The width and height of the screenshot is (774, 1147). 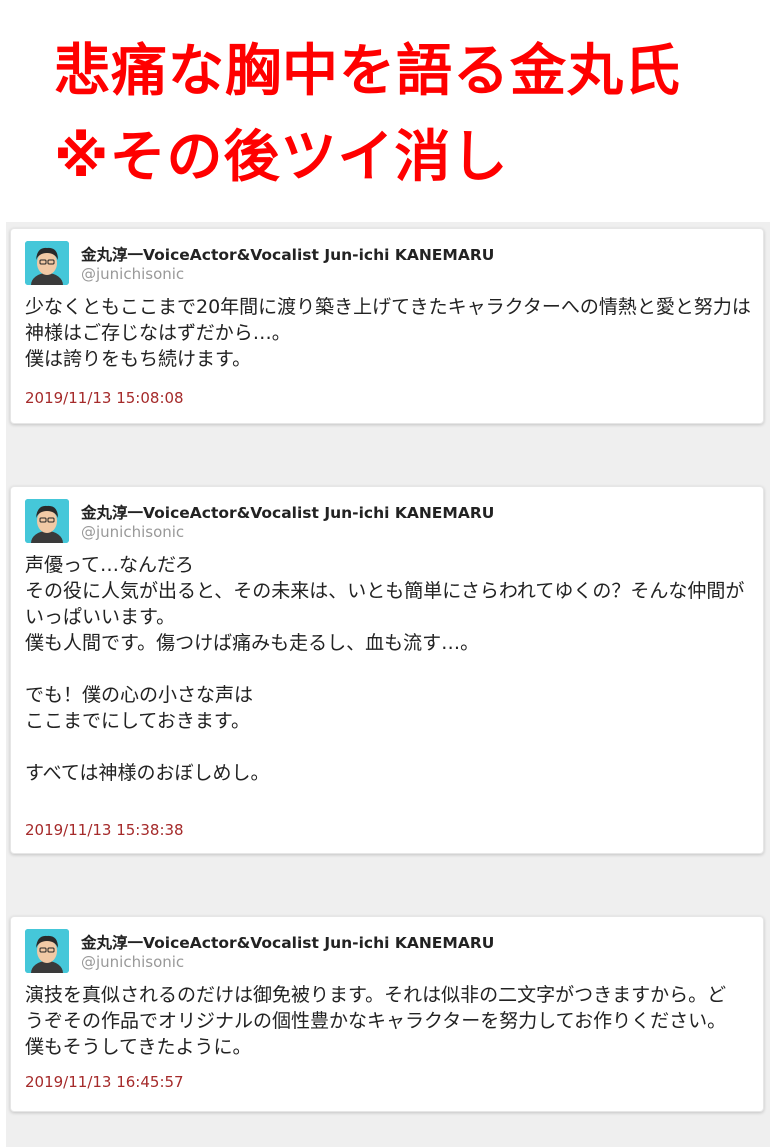 What do you see at coordinates (376, 1021) in the screenshot?
I see `tweet-text-line: うぞその作品でオリジナルの個性豊かなキャラクターを努力してお作りください。` at bounding box center [376, 1021].